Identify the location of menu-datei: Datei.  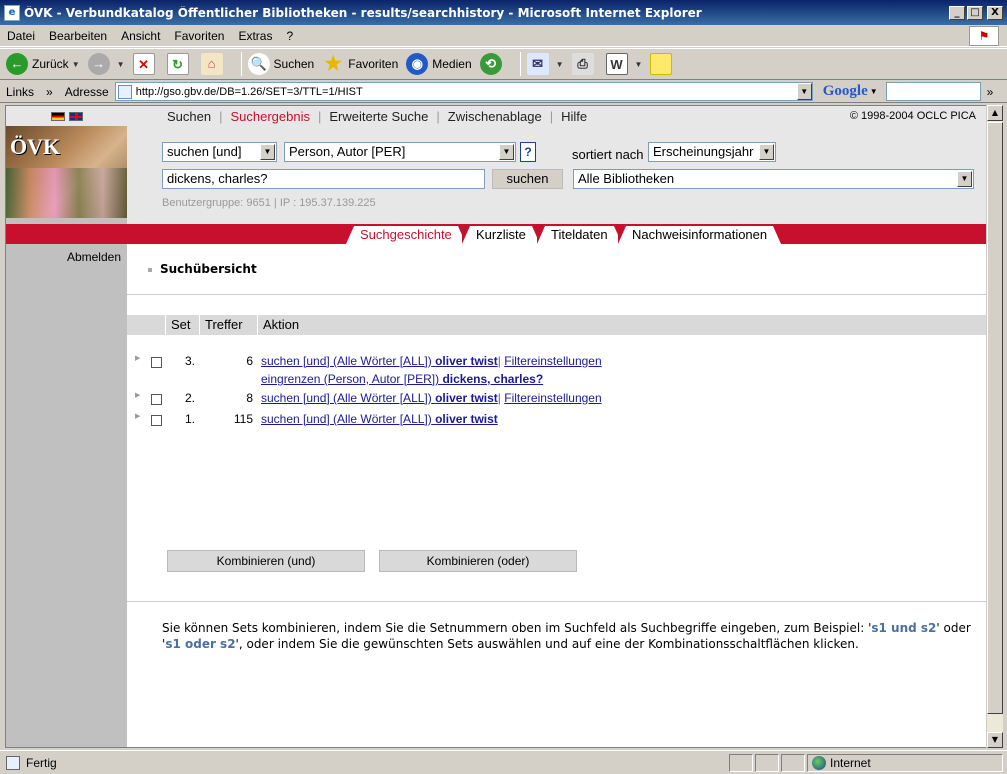
(21, 36).